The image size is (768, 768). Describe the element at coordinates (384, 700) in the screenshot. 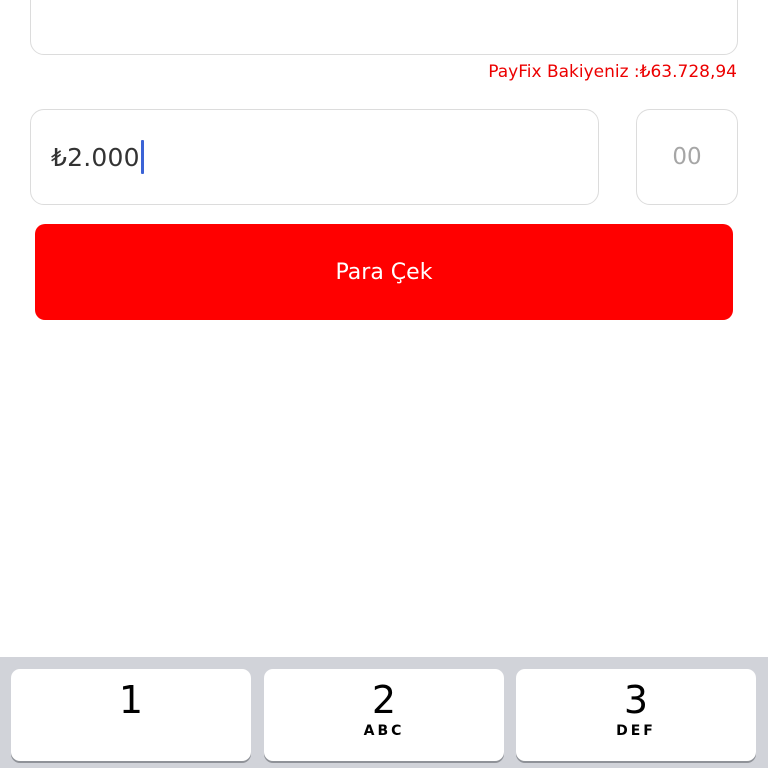

I see `key-digit: 2` at that location.